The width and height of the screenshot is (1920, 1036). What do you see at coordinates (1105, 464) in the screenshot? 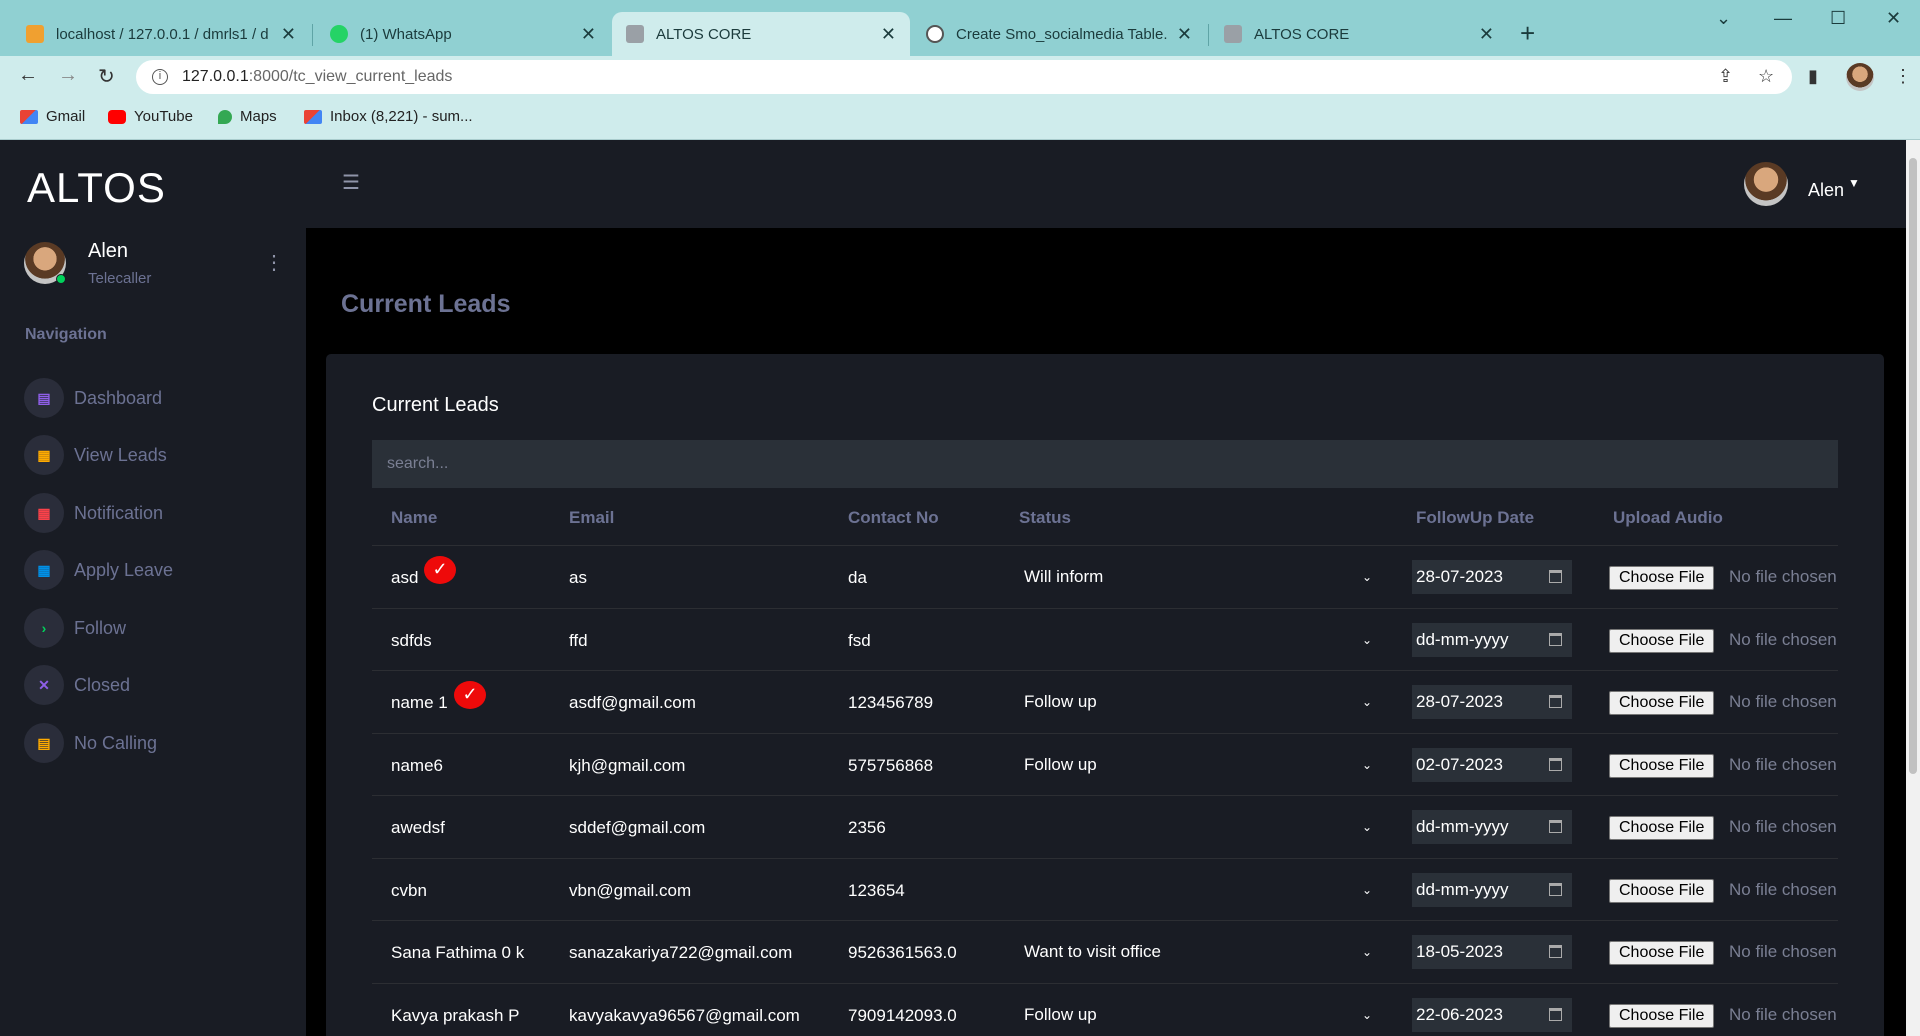
I see `search-input` at bounding box center [1105, 464].